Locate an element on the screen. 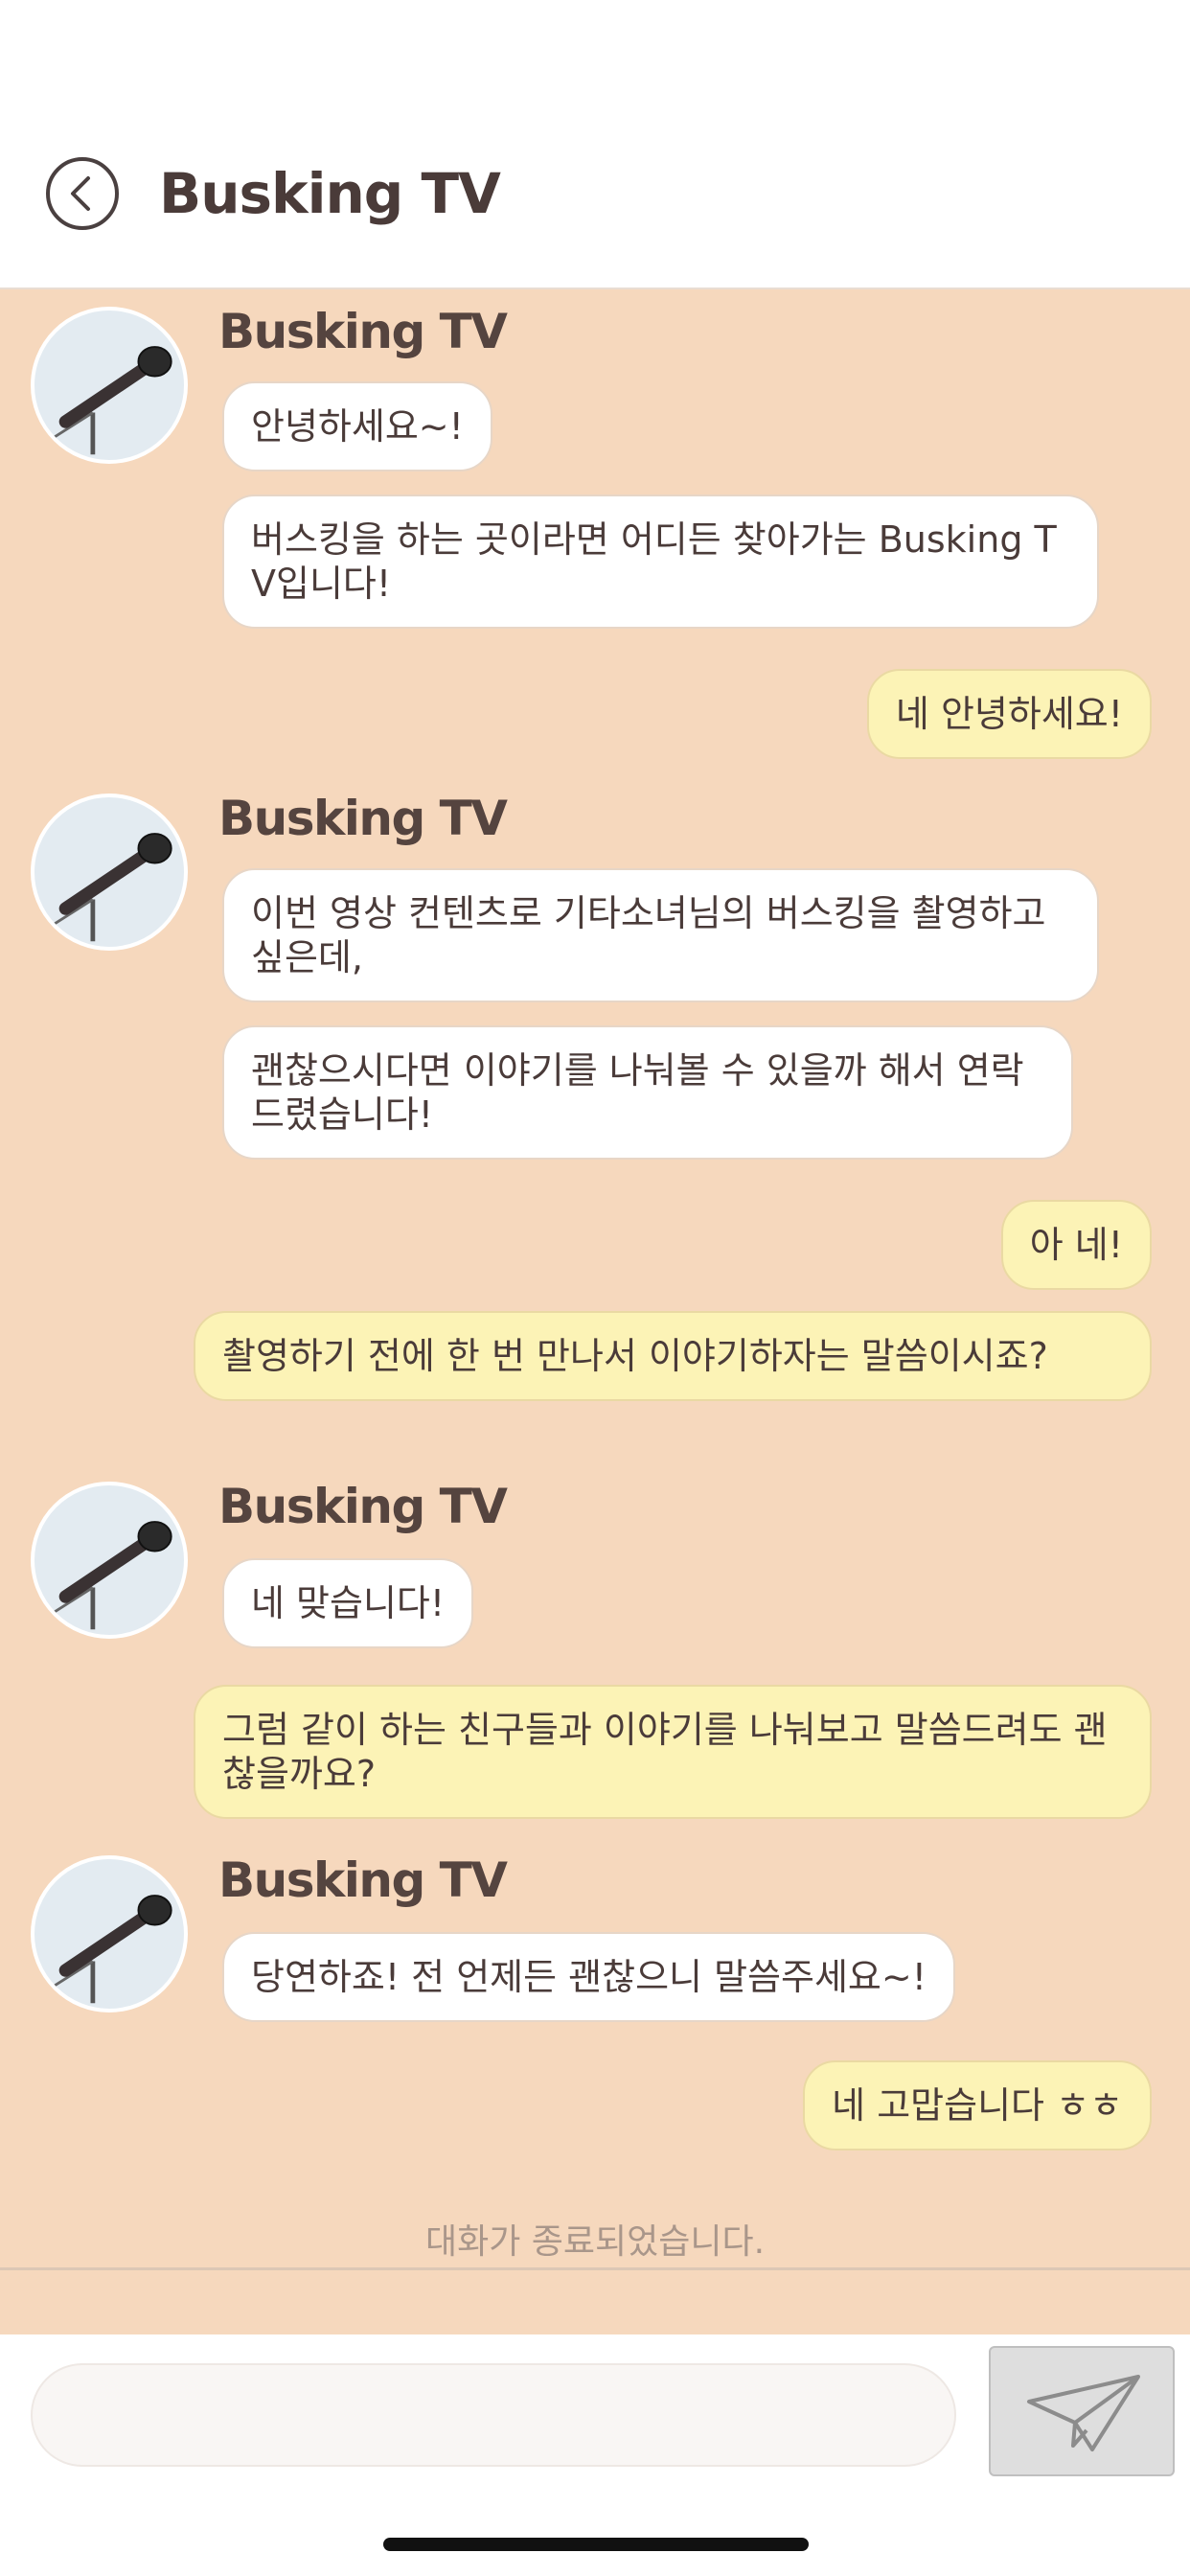  message-input is located at coordinates (494, 2415).